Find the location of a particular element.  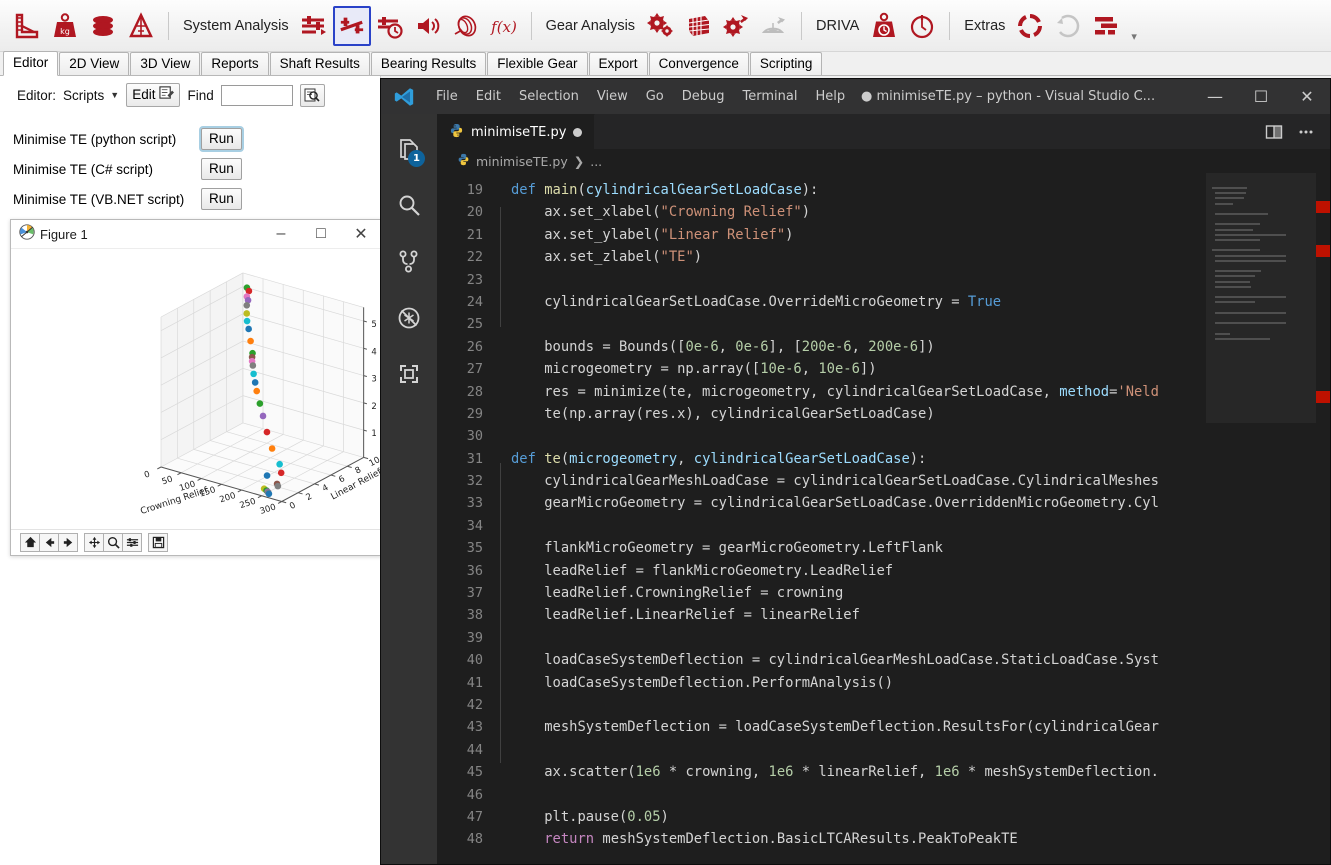

toolbar-overflow-button: ▾ is located at coordinates (1134, 36).